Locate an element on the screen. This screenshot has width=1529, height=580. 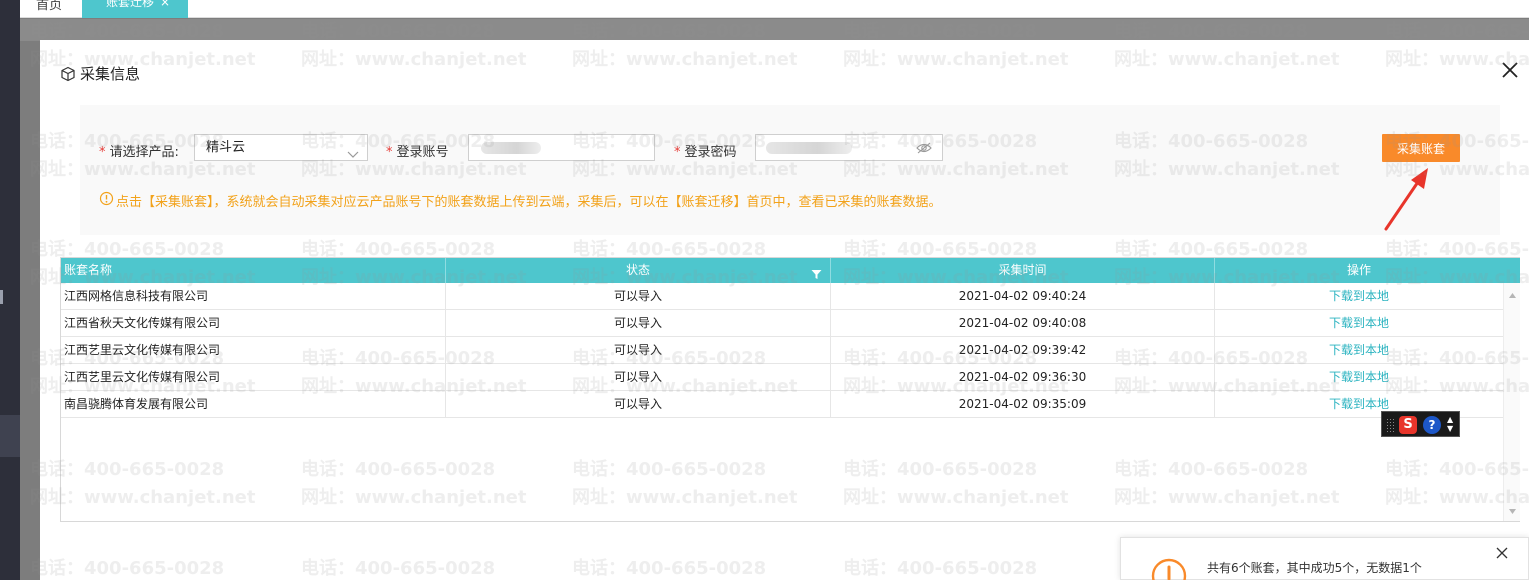
eye-off-icon is located at coordinates (924, 149).